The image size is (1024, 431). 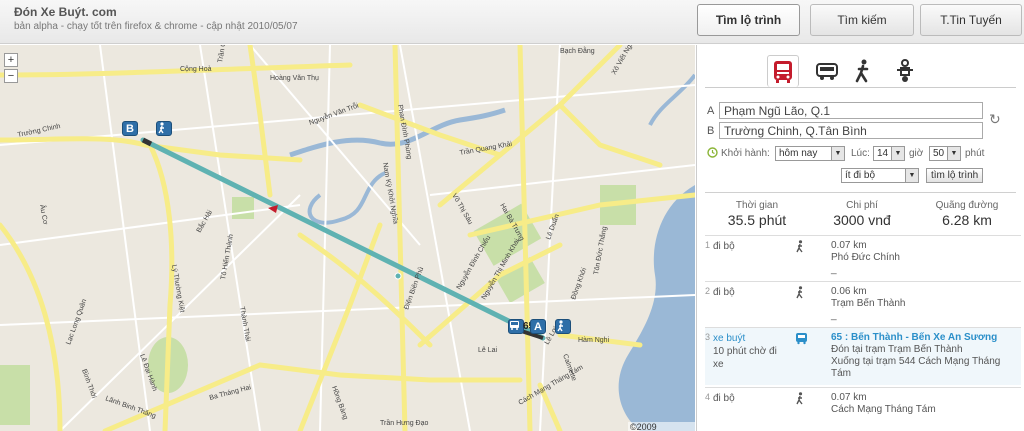 I want to click on route-step: 2 đi bộ 0.06 km Trạm Bến Thành _, so click(x=863, y=303).